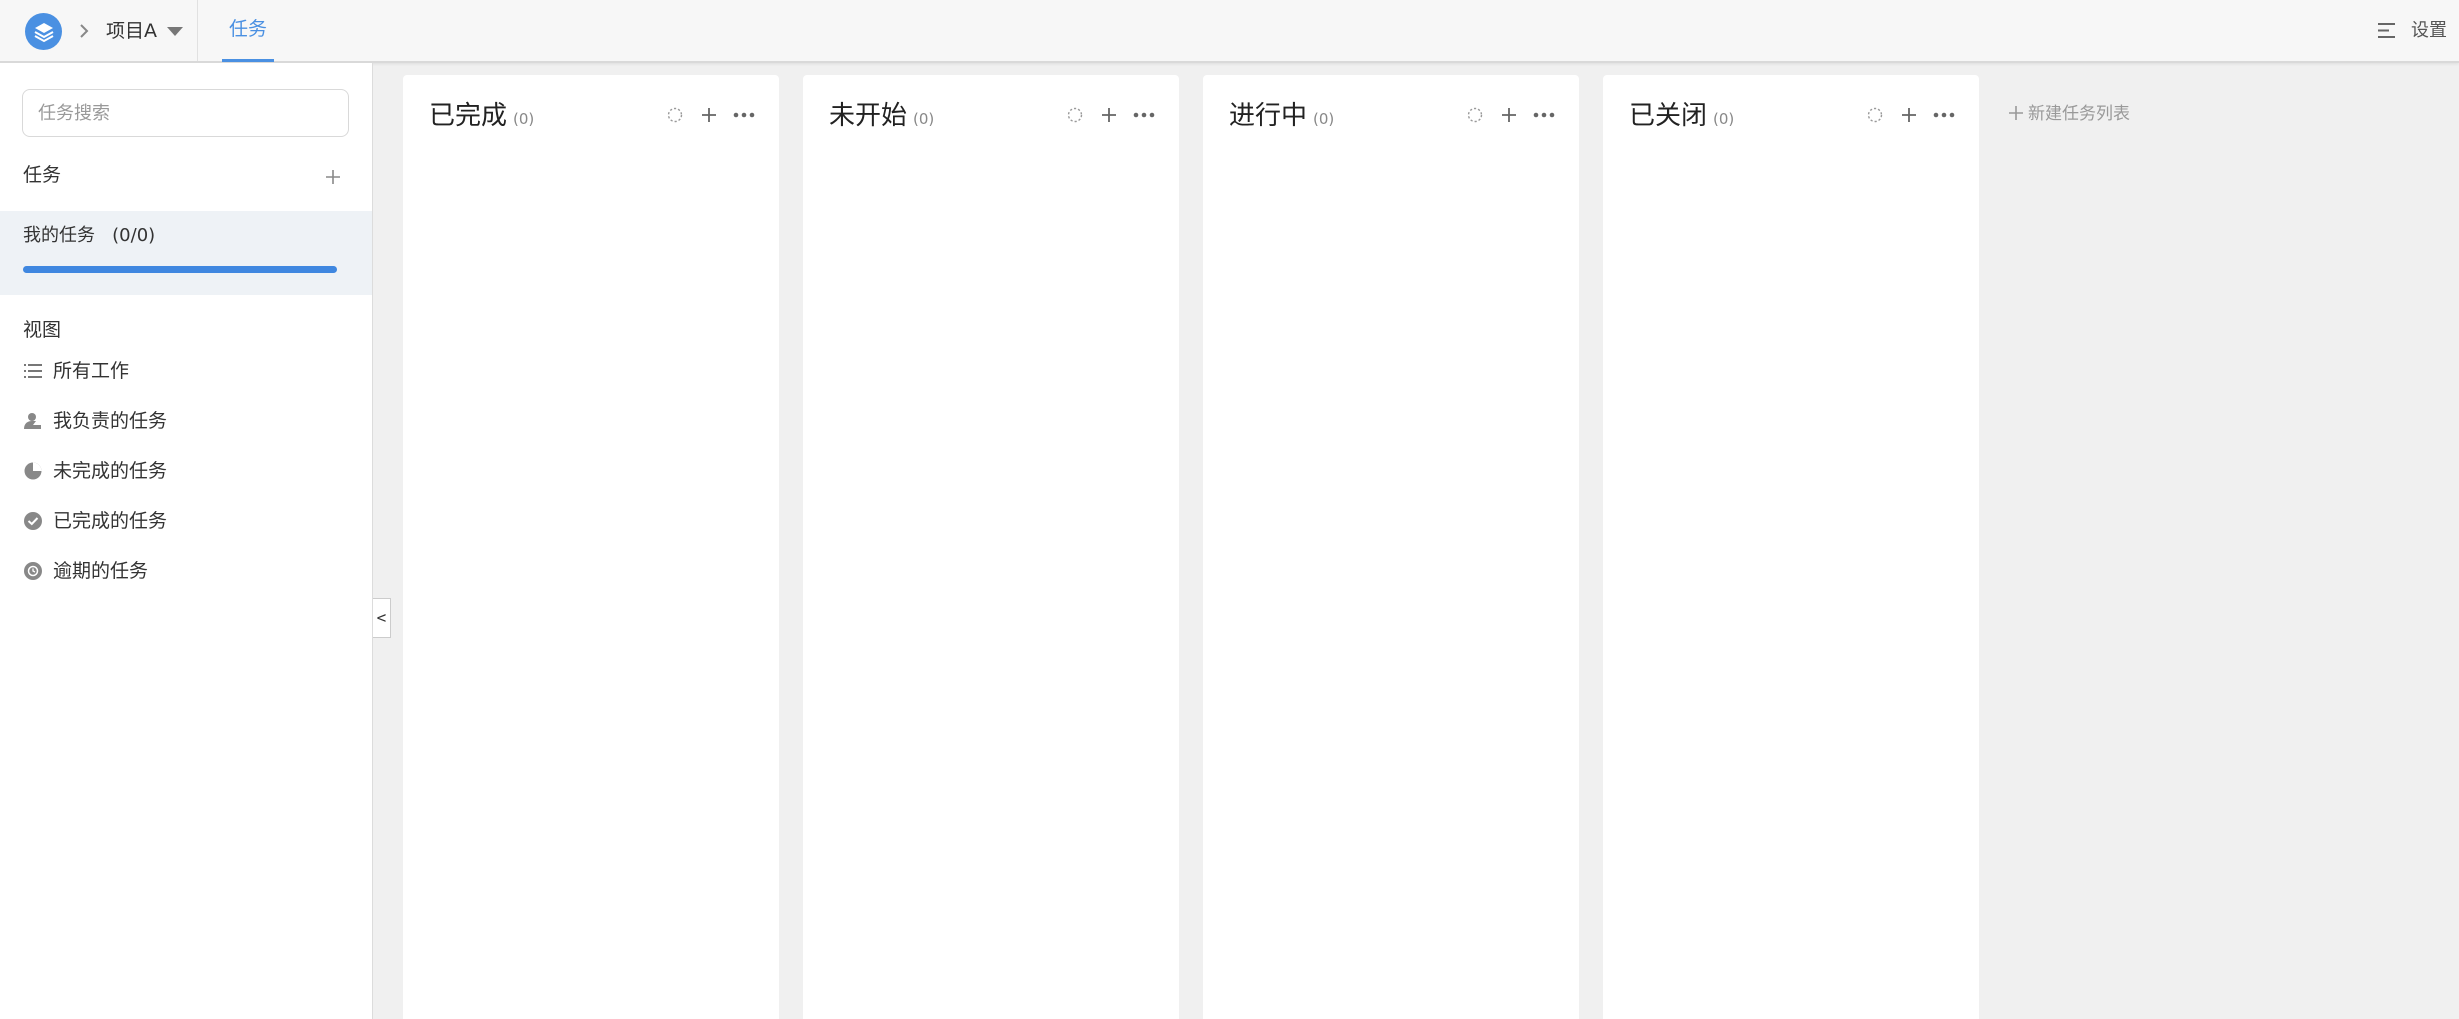 Image resolution: width=2459 pixels, height=1019 pixels. What do you see at coordinates (175, 31) in the screenshot?
I see `caret-down-icon` at bounding box center [175, 31].